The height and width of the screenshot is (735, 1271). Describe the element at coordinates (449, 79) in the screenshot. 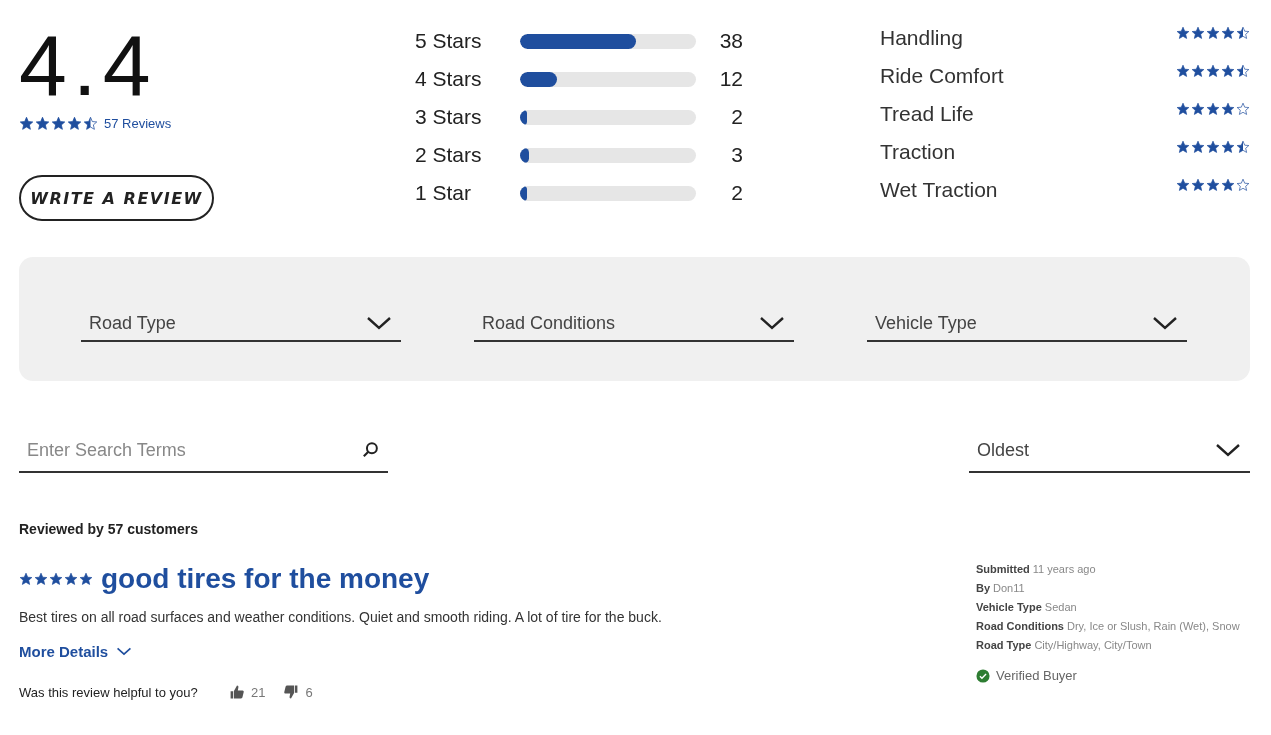

I see `star-level-label: 4 Stars` at that location.